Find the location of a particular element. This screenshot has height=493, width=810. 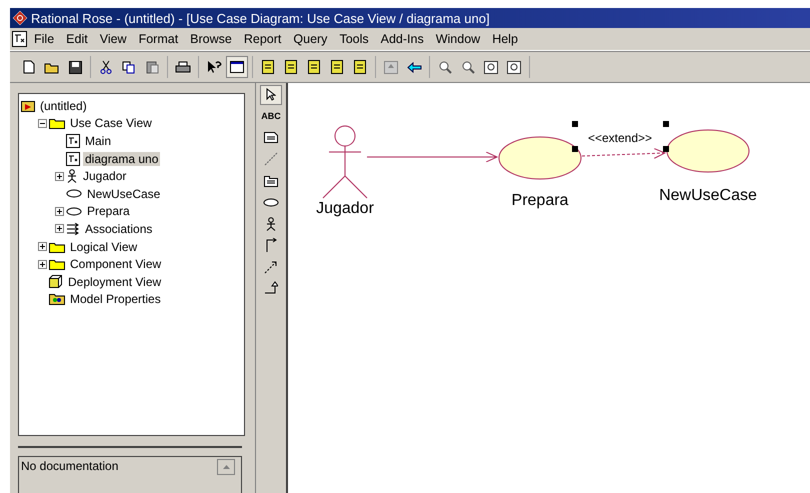

tree-item: Jugador is located at coordinates (104, 176).